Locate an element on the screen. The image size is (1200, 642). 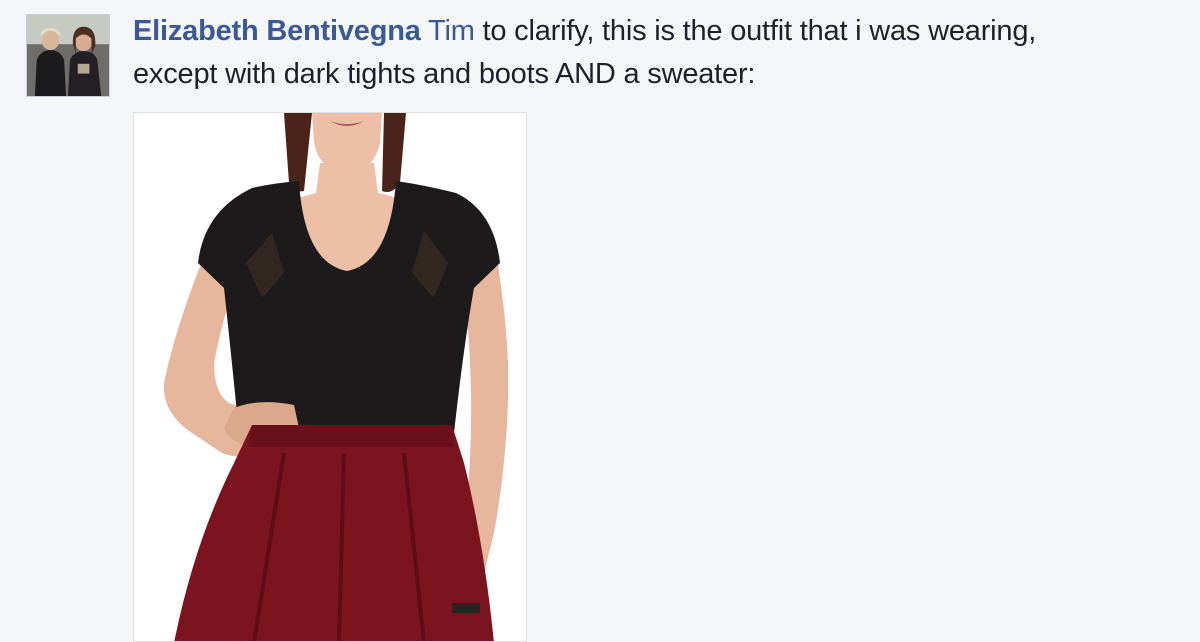
mention-link: Tim is located at coordinates (451, 31).